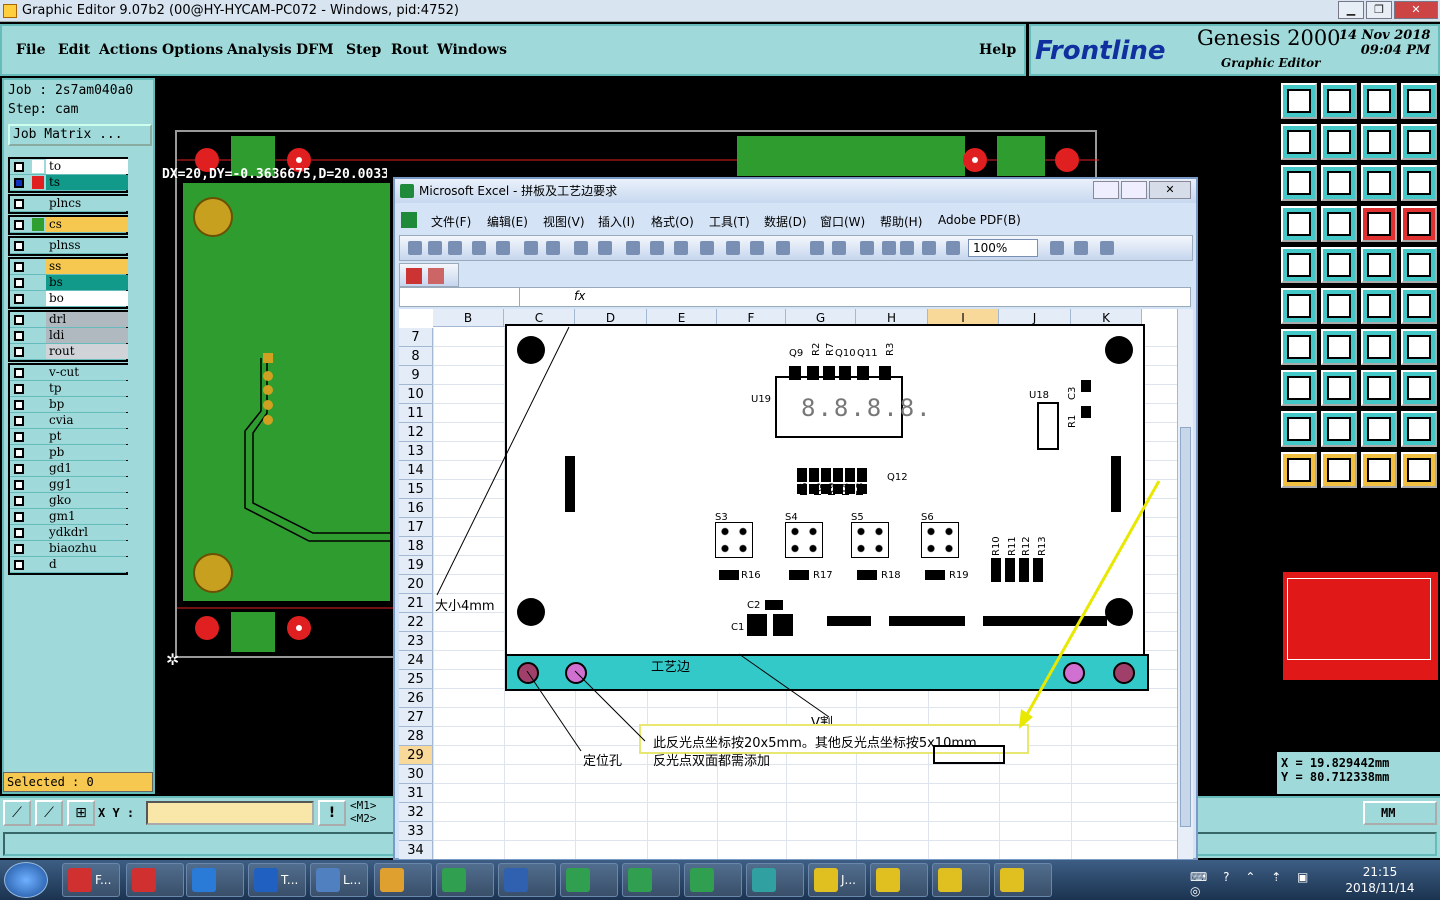  What do you see at coordinates (416, 508) in the screenshot?
I see `row-header: 16` at bounding box center [416, 508].